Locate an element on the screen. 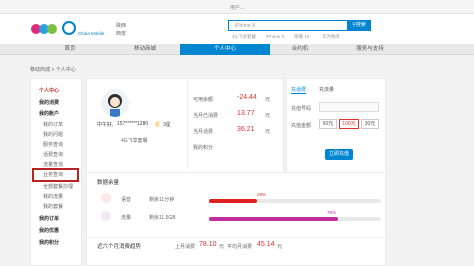 This screenshot has width=474, height=266. spend-title: 近六个月消费趋势 is located at coordinates (119, 247).